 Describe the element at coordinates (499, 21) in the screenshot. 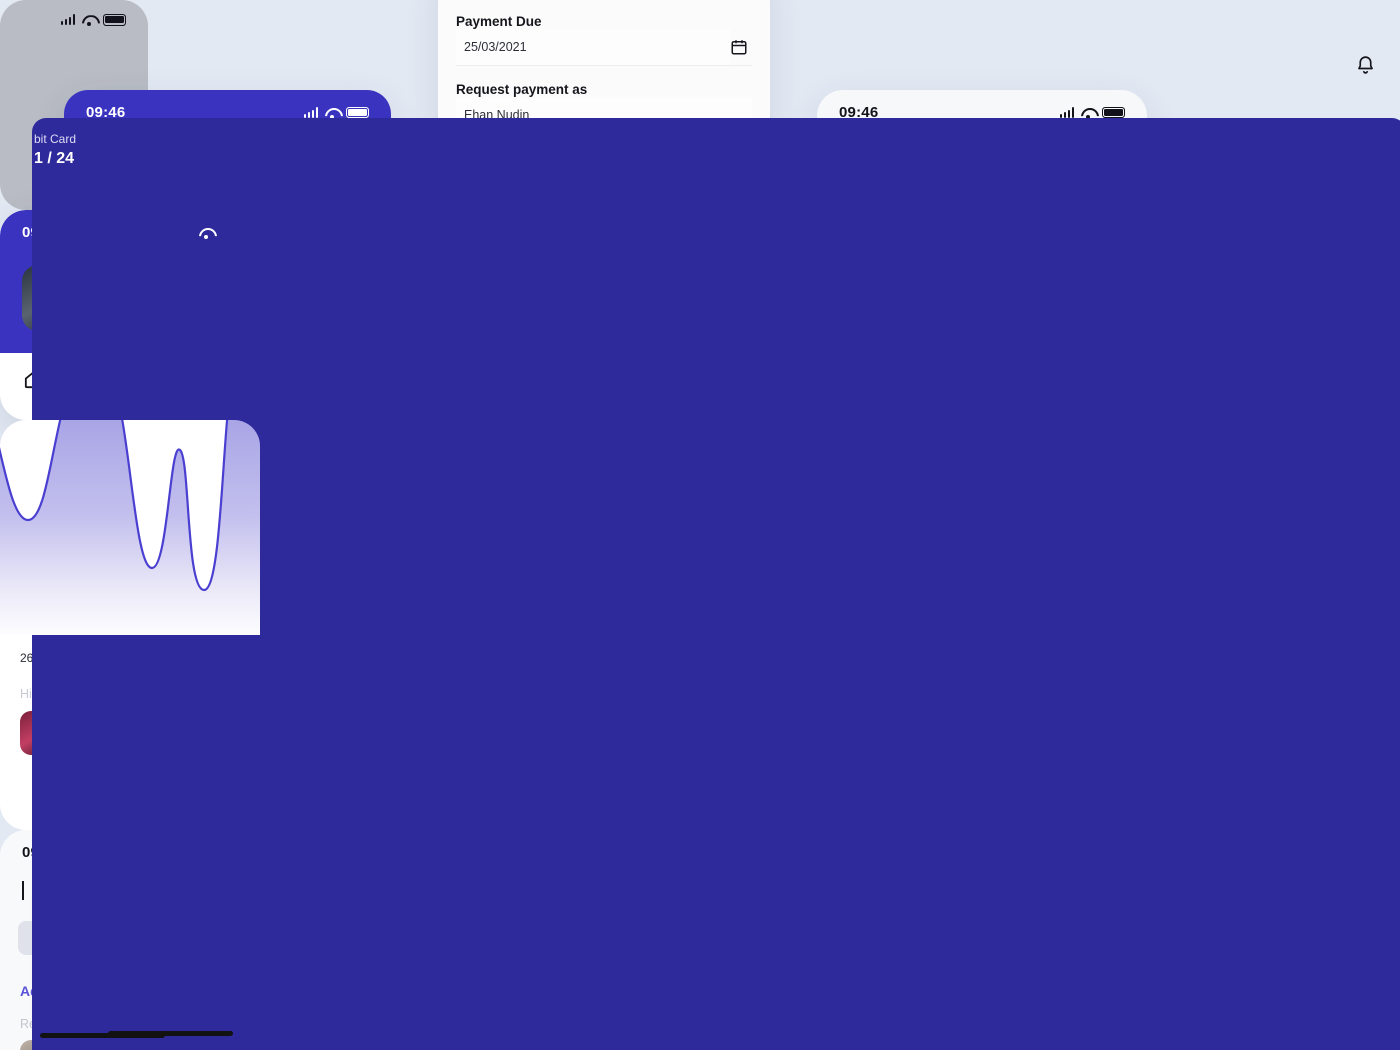

I see `payment-due-label: Payment Due` at that location.